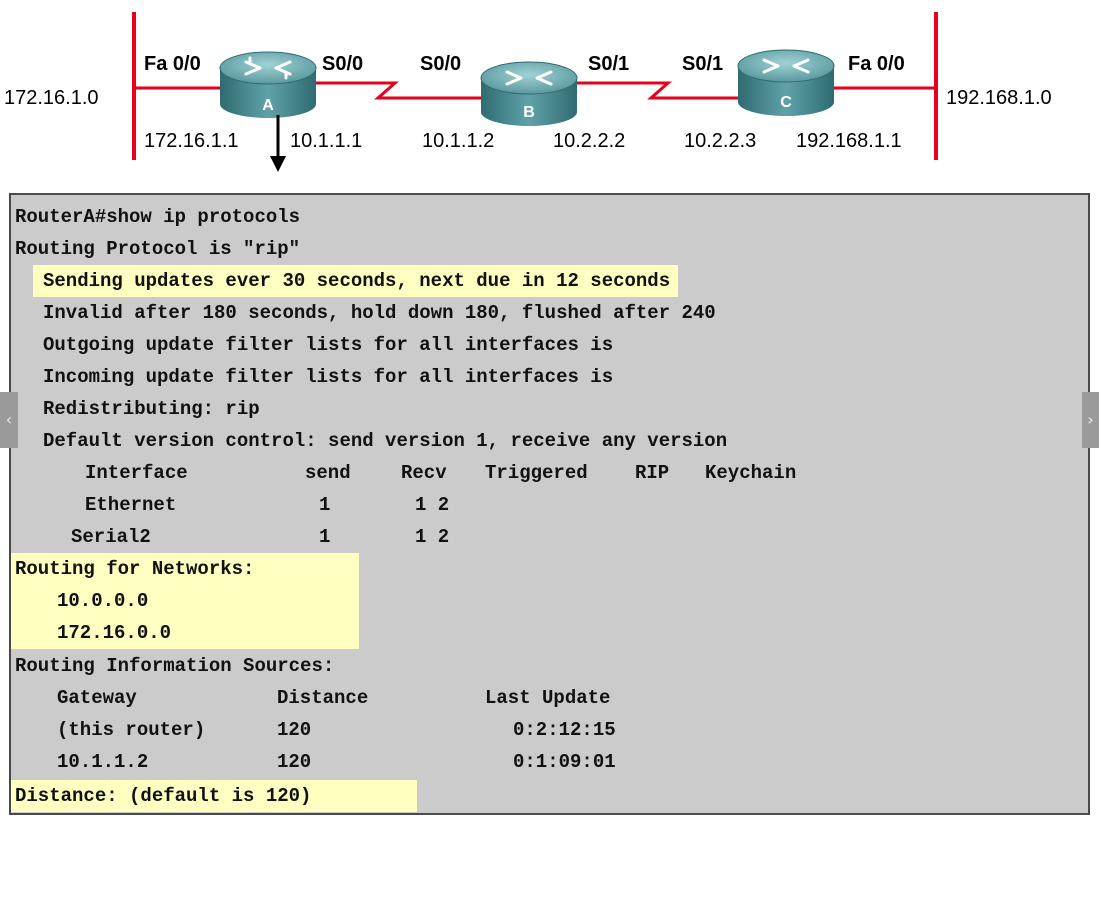 The height and width of the screenshot is (906, 1099). Describe the element at coordinates (702, 64) in the screenshot. I see `router-c-serial-interface-label: S0/1` at that location.